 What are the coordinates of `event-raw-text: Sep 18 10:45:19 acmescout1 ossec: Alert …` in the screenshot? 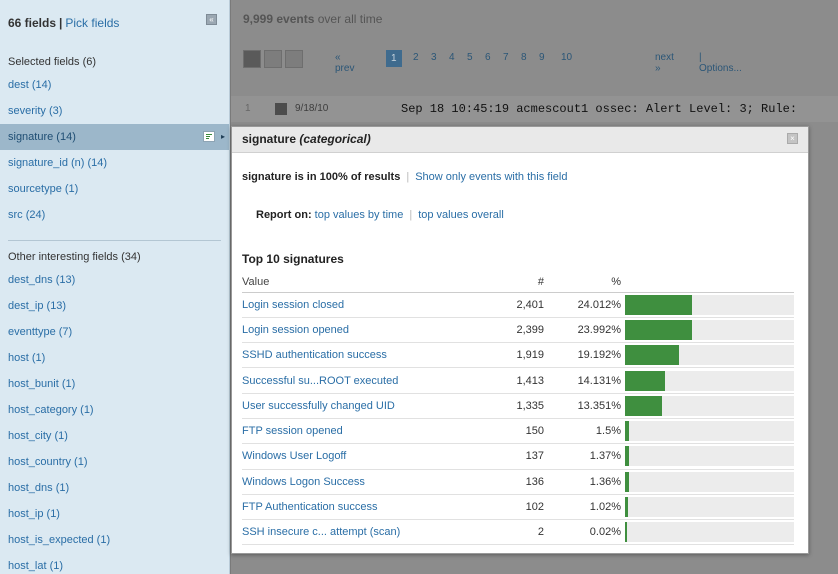 It's located at (599, 109).